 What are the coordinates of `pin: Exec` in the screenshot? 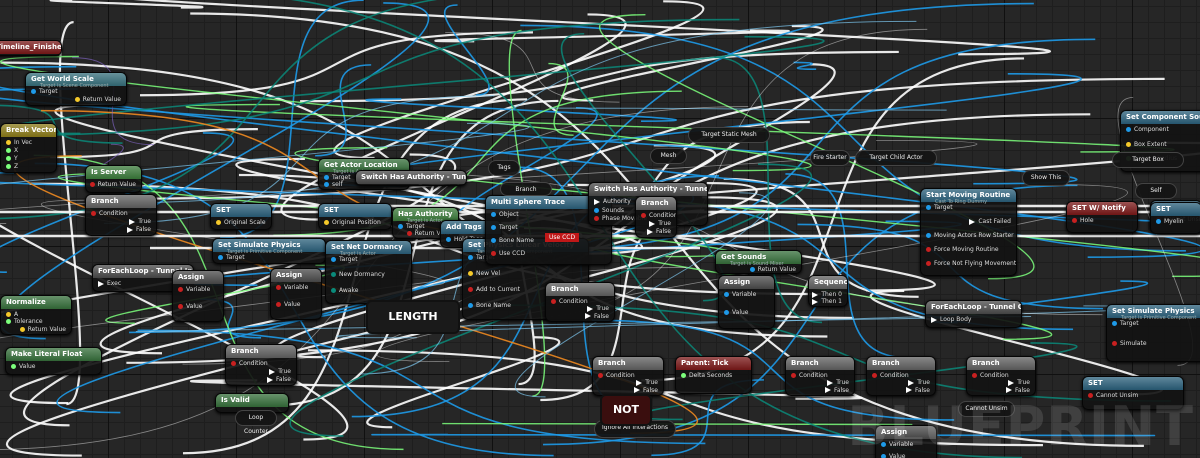 It's located at (109, 283).